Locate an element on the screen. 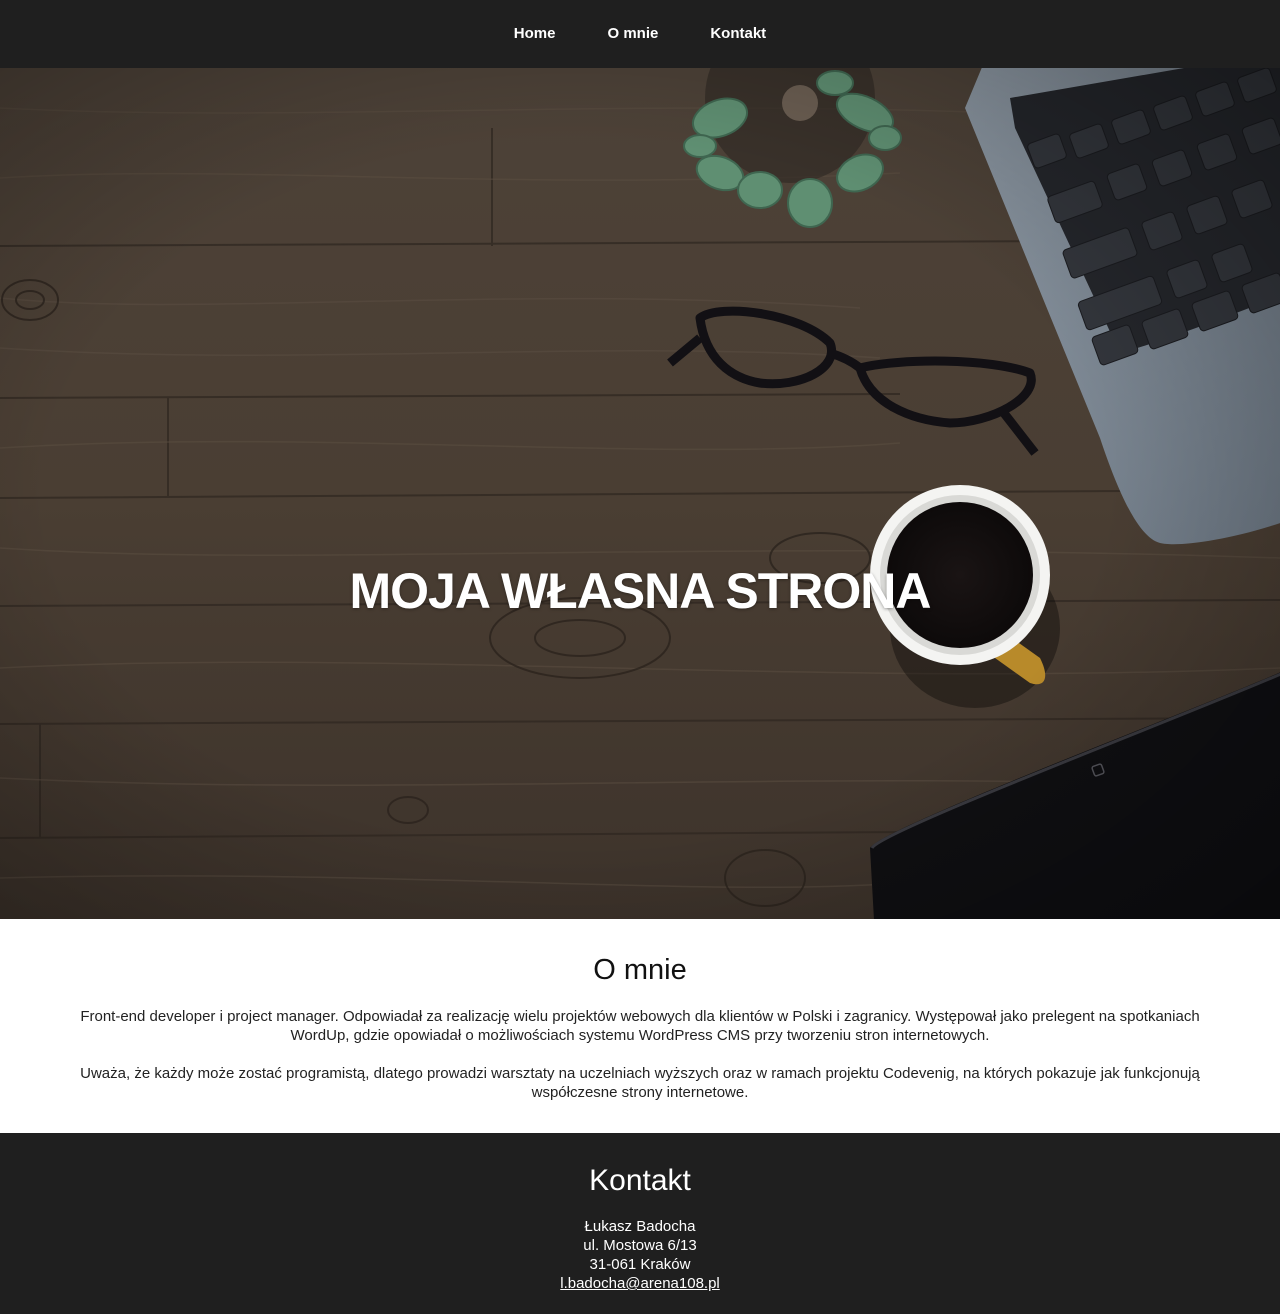 This screenshot has width=1280, height=1314. hero-title: MOJA WŁASNA STRONA is located at coordinates (640, 591).